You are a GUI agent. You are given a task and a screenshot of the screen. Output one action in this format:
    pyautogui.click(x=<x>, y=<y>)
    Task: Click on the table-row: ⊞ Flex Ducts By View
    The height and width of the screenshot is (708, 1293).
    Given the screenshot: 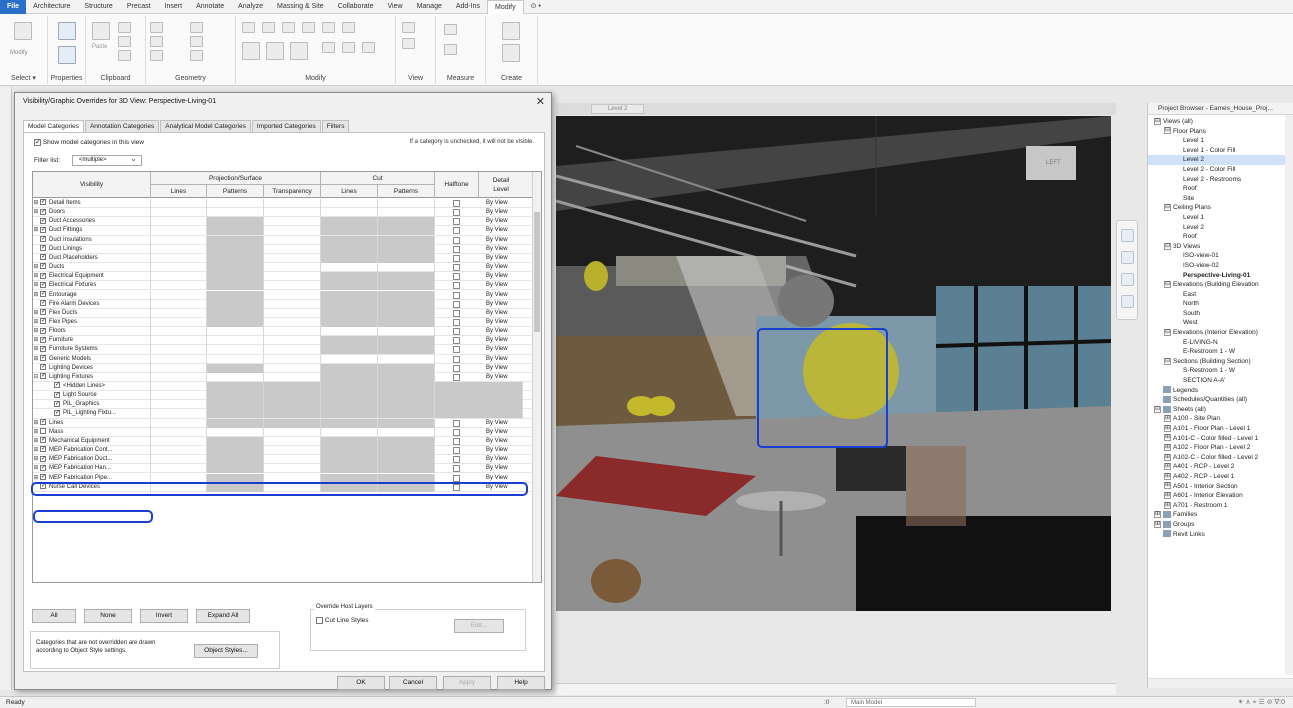 What is the action you would take?
    pyautogui.click(x=283, y=313)
    